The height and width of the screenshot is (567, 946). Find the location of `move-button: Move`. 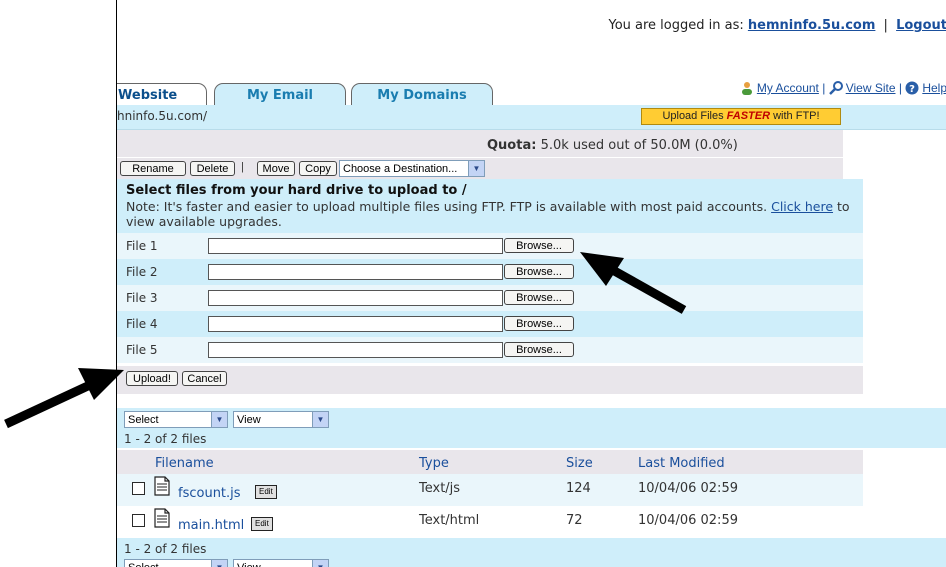

move-button: Move is located at coordinates (276, 168).